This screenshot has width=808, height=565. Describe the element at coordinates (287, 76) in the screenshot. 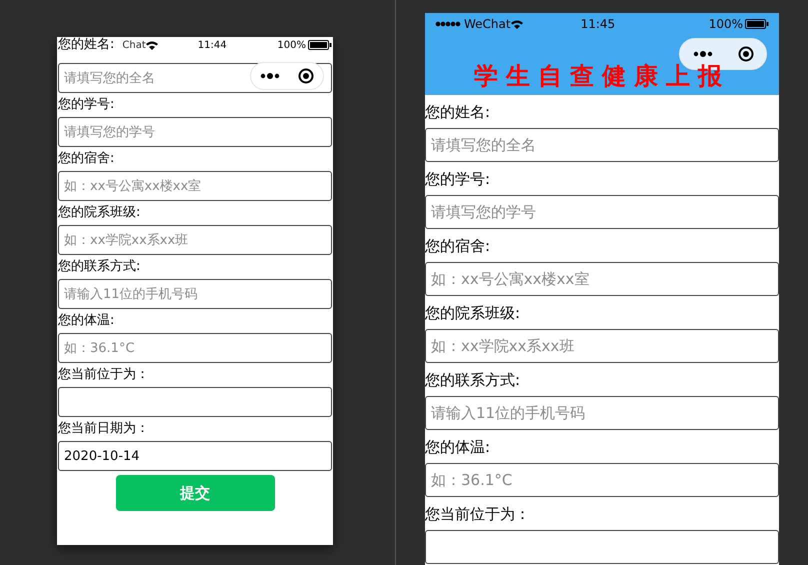

I see `capsule-menu` at that location.